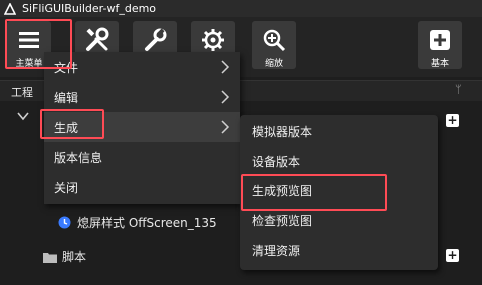 The height and width of the screenshot is (285, 482). What do you see at coordinates (74, 257) in the screenshot?
I see `tree-item-label: 脚本` at bounding box center [74, 257].